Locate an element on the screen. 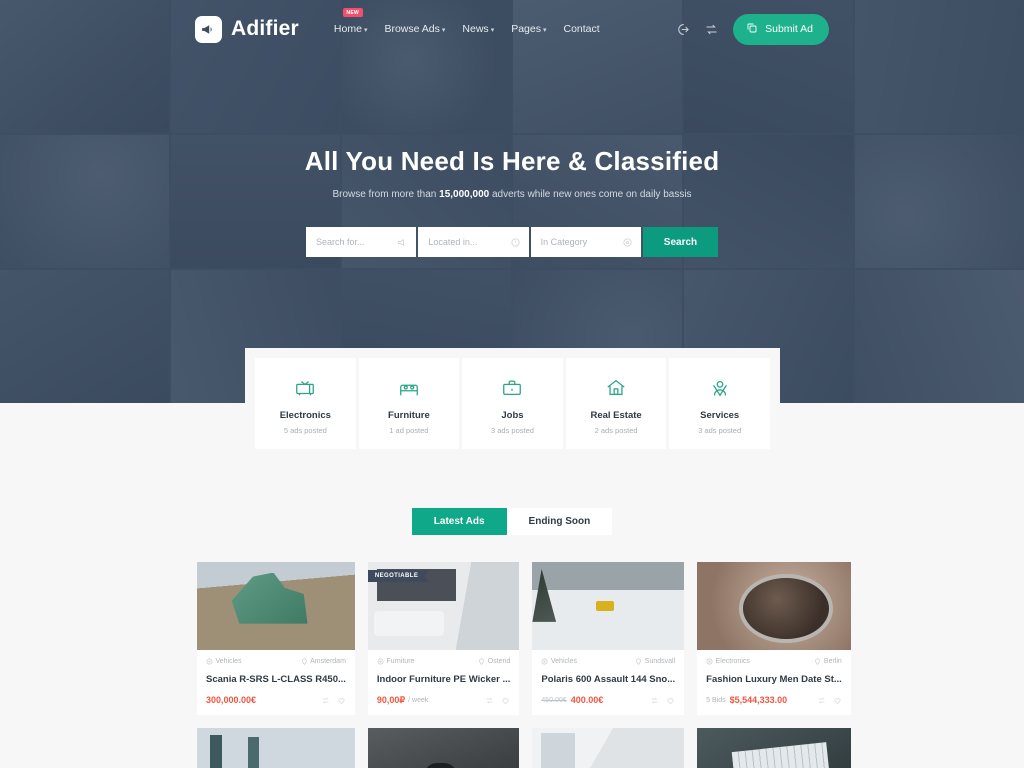 Image resolution: width=1024 pixels, height=768 pixels. category-name: Services is located at coordinates (720, 415).